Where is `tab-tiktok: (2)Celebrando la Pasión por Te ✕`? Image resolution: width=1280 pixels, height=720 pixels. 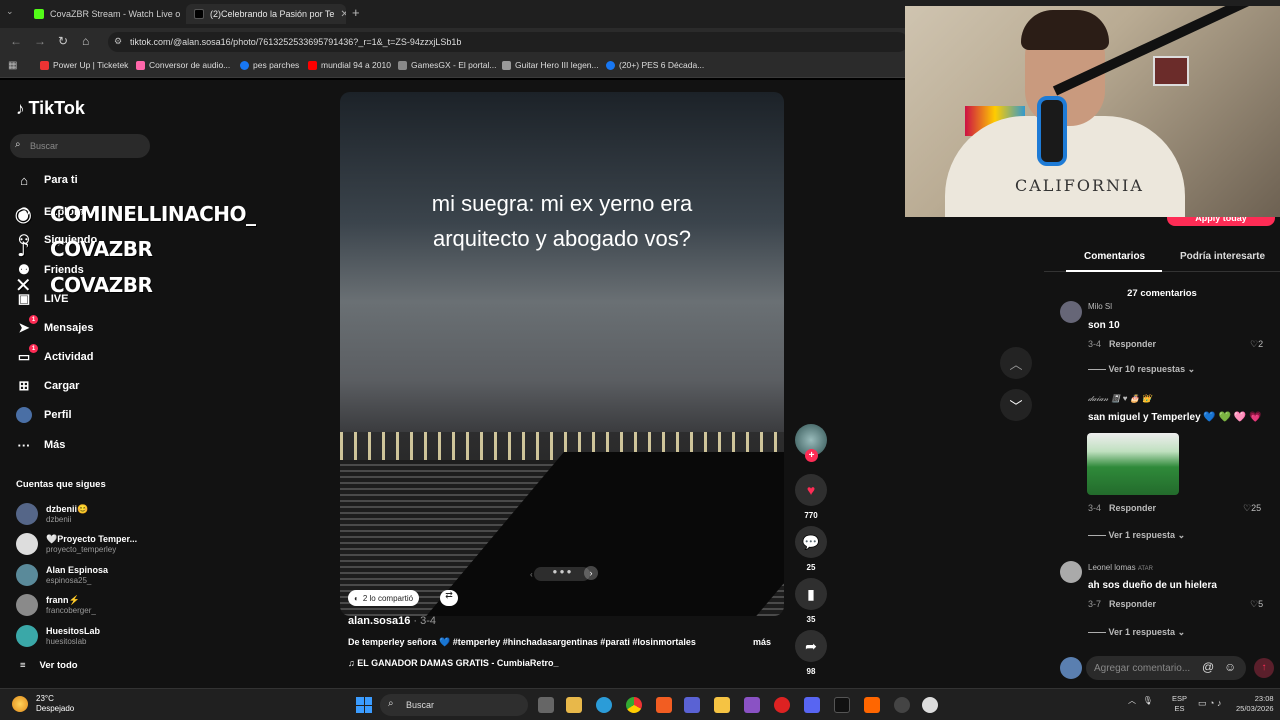 tab-tiktok: (2)Celebrando la Pasión por Te ✕ is located at coordinates (266, 14).